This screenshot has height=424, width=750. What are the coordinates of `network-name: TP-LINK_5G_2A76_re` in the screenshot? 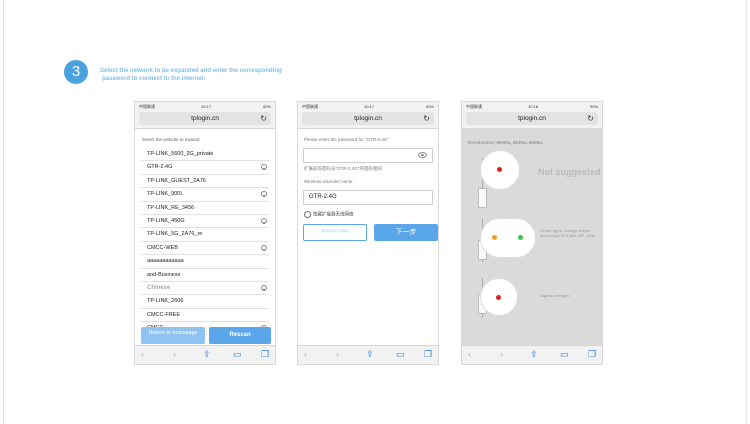 It's located at (175, 234).